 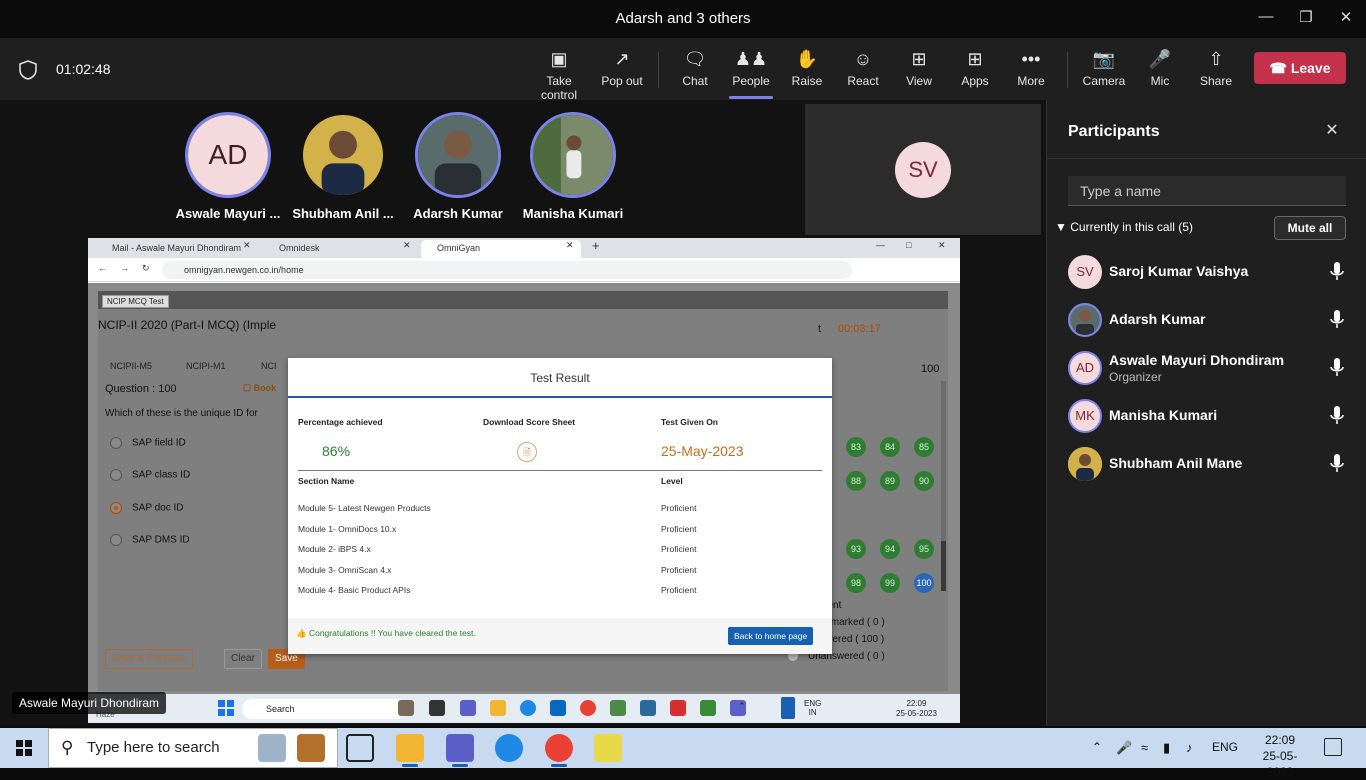 What do you see at coordinates (1280, 756) in the screenshot?
I see `taskbar-clock: 22:09 25-05-2023` at bounding box center [1280, 756].